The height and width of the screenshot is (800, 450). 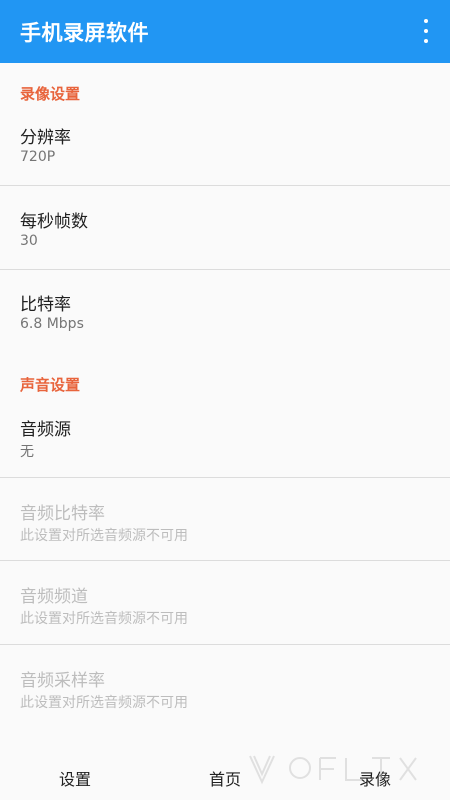 What do you see at coordinates (45, 430) in the screenshot?
I see `pref-title: 音频源` at bounding box center [45, 430].